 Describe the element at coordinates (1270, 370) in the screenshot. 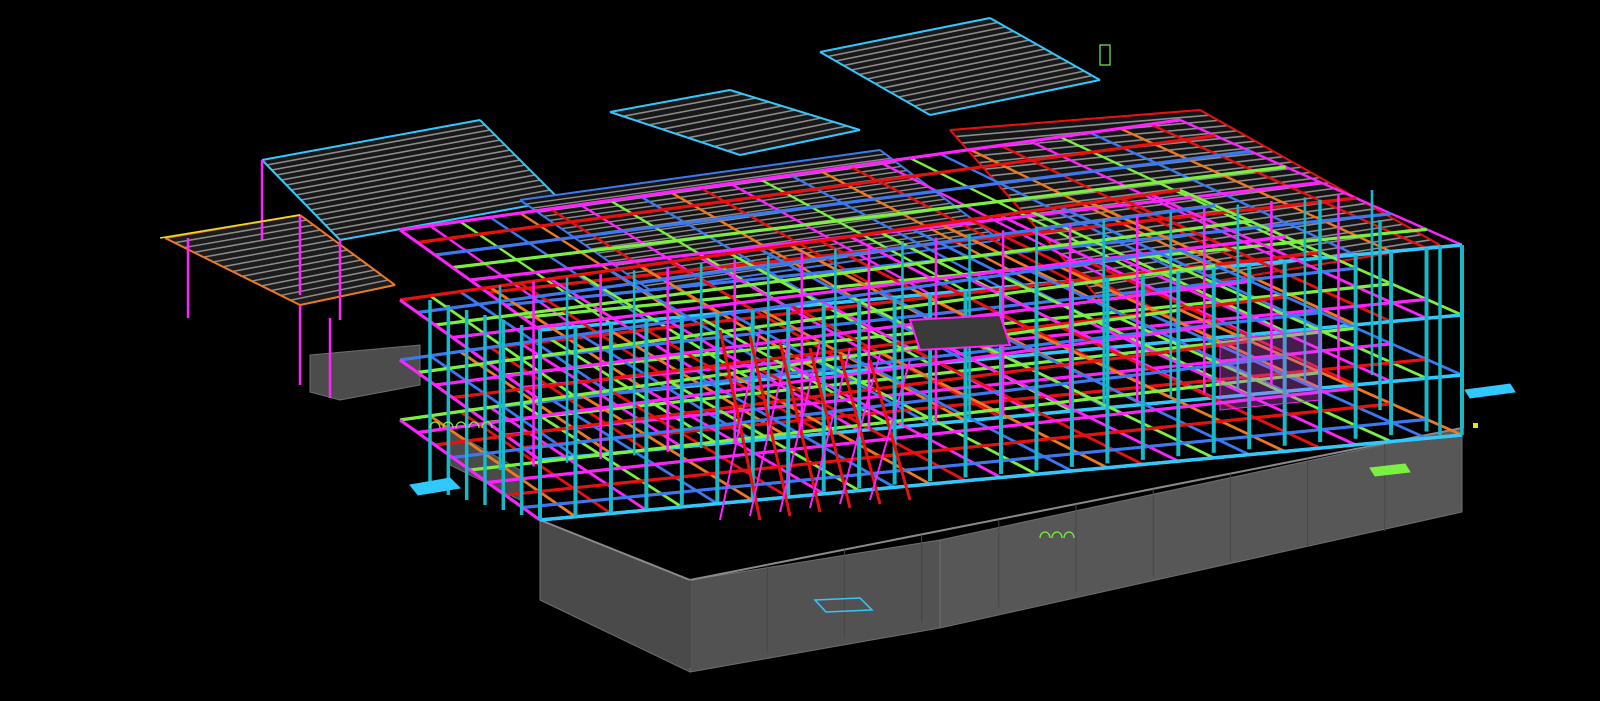

I see `wall-infill` at that location.